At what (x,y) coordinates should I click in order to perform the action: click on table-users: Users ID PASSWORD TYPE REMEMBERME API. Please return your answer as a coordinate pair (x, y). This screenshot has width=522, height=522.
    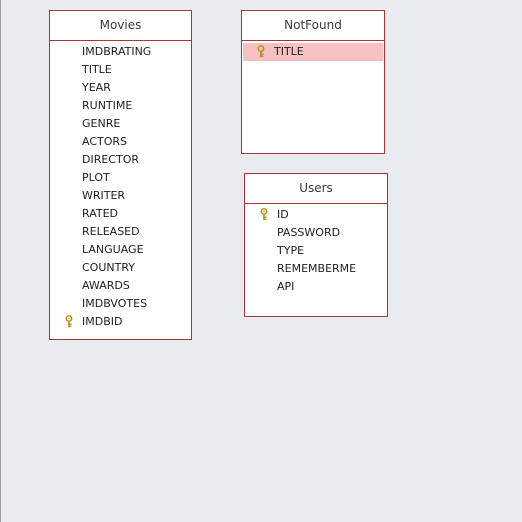
    Looking at the image, I should click on (316, 245).